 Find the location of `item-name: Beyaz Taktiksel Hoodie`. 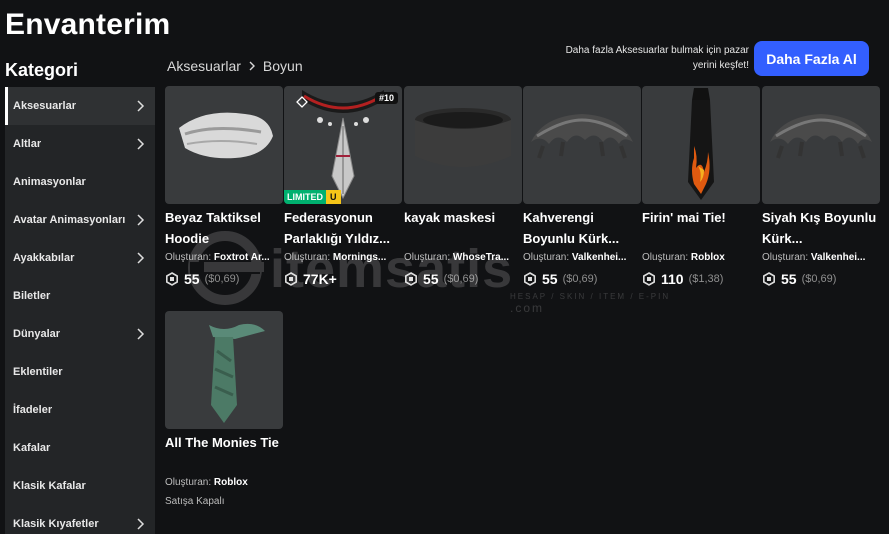

item-name: Beyaz Taktiksel Hoodie is located at coordinates (224, 228).